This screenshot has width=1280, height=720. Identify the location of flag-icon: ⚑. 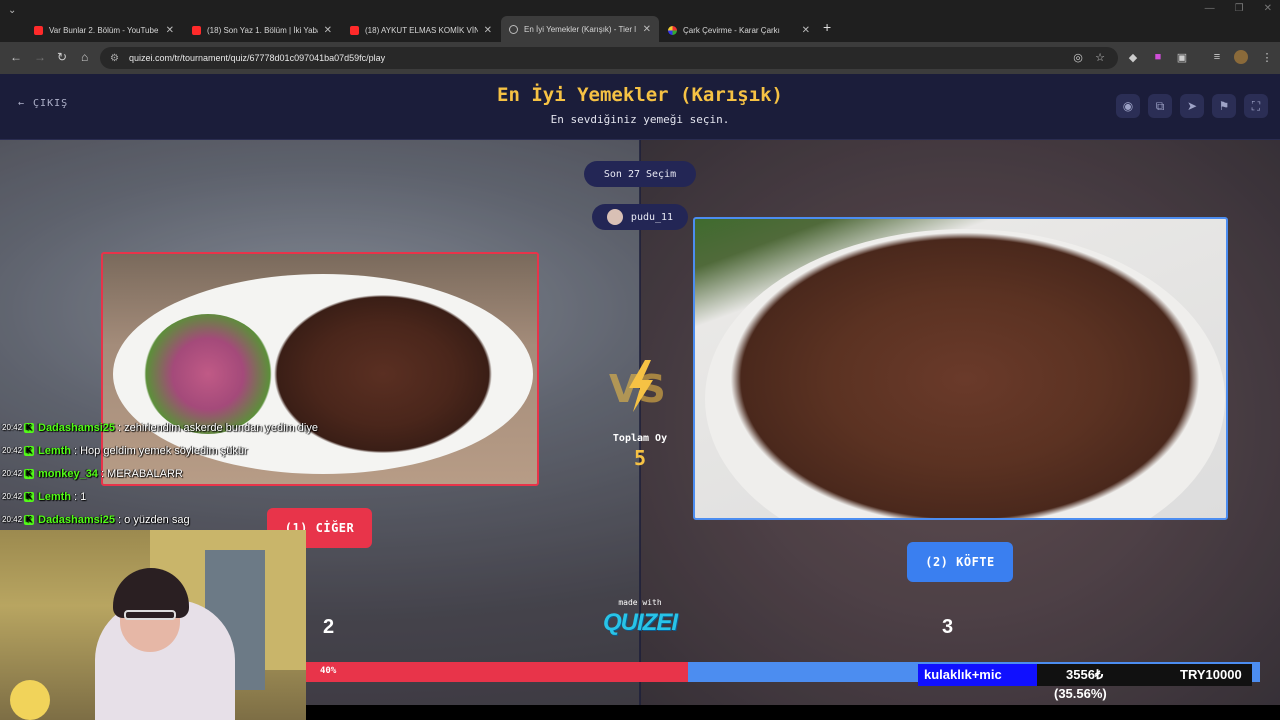
(1224, 106).